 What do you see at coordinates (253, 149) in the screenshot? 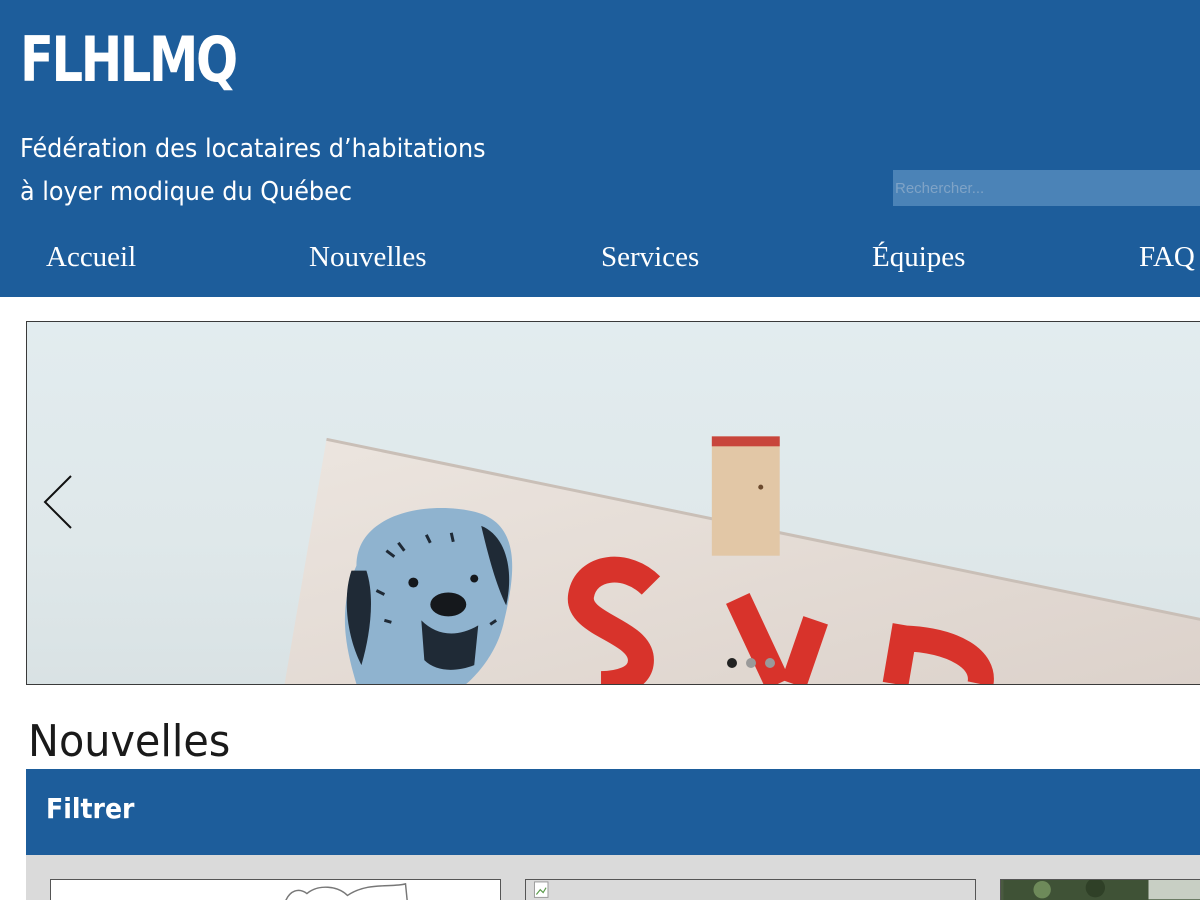
I see `tagline-line-1: Fédération des locataires d’habitations` at bounding box center [253, 149].